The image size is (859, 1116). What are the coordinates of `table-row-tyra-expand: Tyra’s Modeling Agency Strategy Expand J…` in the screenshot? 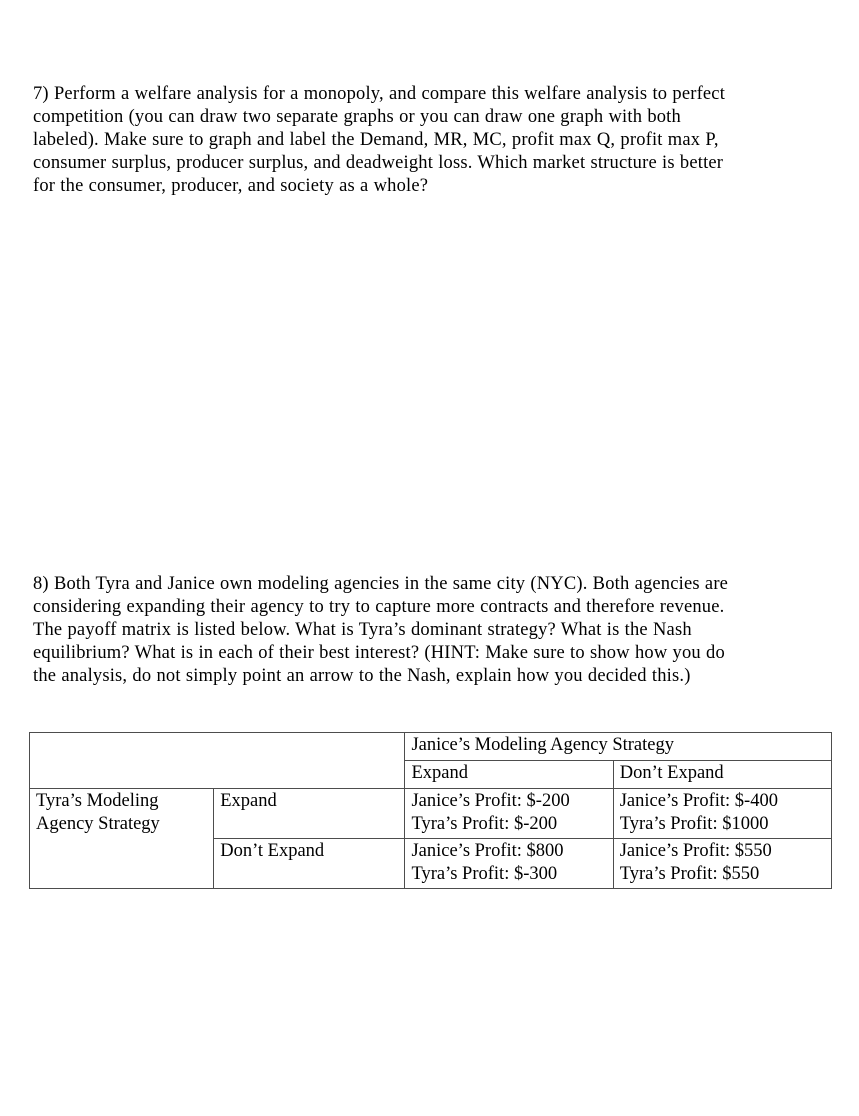 It's located at (430, 838).